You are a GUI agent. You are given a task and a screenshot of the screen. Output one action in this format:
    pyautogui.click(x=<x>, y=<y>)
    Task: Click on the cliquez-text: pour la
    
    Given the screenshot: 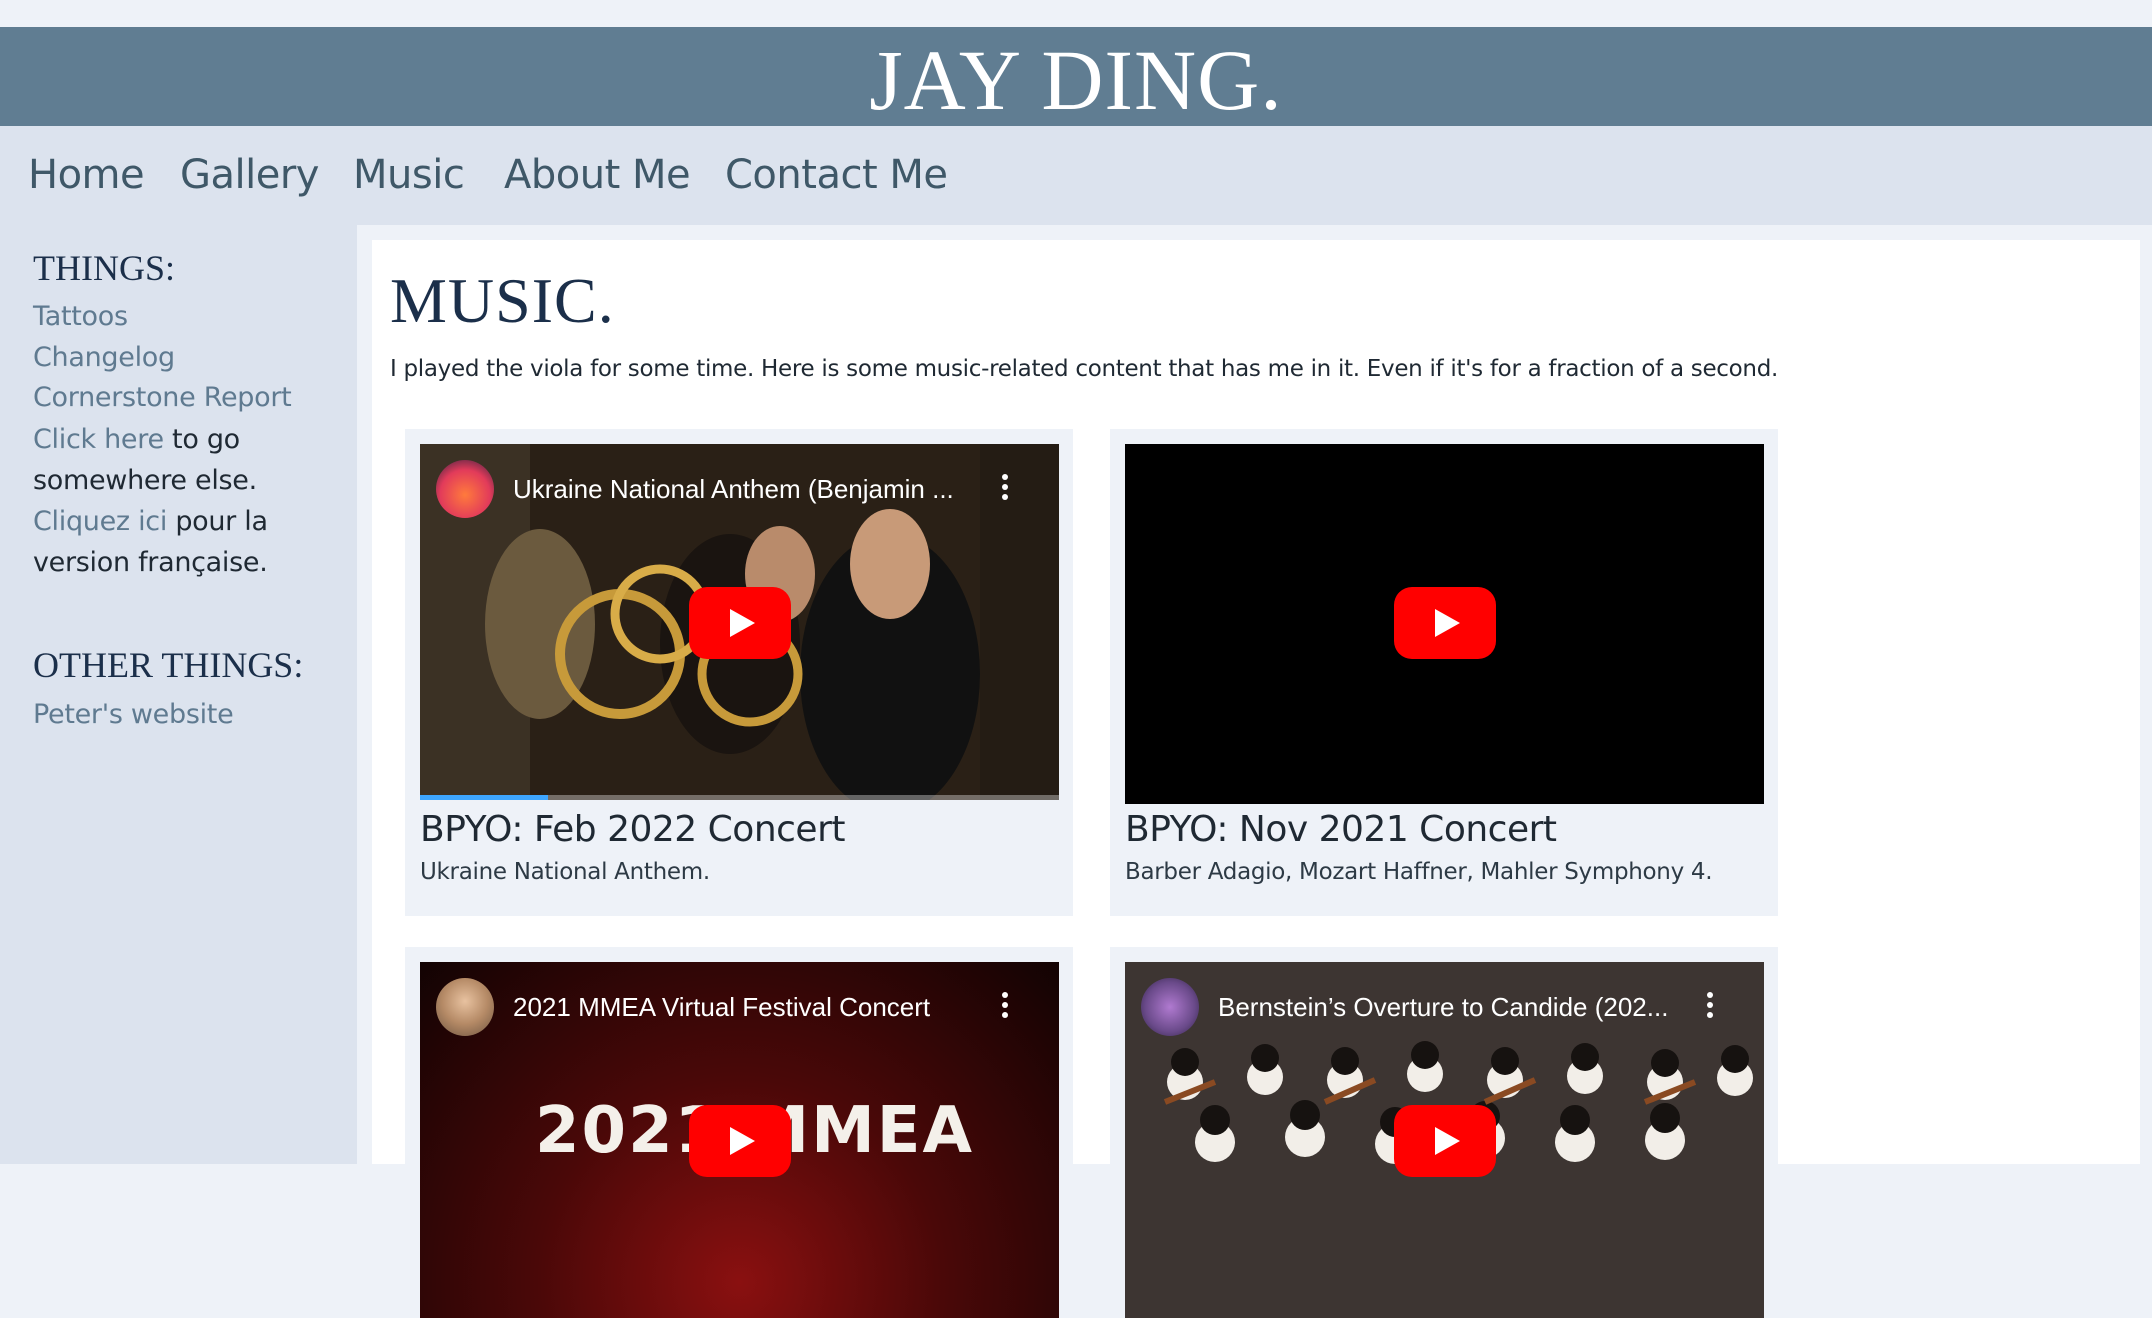 What is the action you would take?
    pyautogui.click(x=217, y=521)
    